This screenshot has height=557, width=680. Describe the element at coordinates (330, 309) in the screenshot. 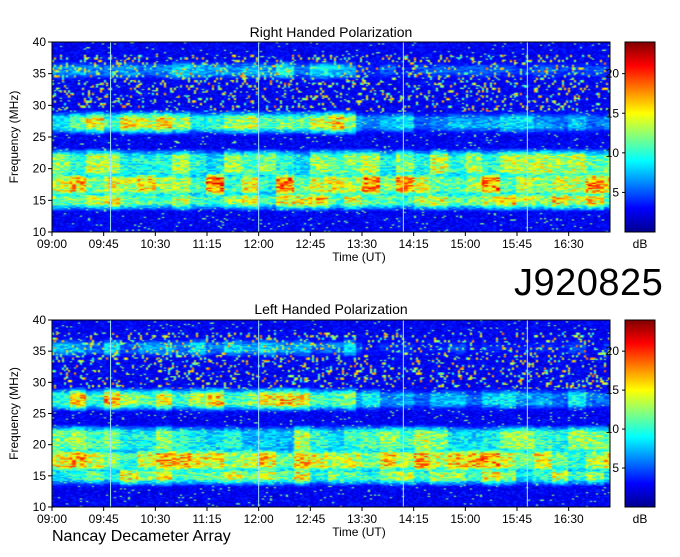

I see `plot-title: Left Handed Polarization` at that location.